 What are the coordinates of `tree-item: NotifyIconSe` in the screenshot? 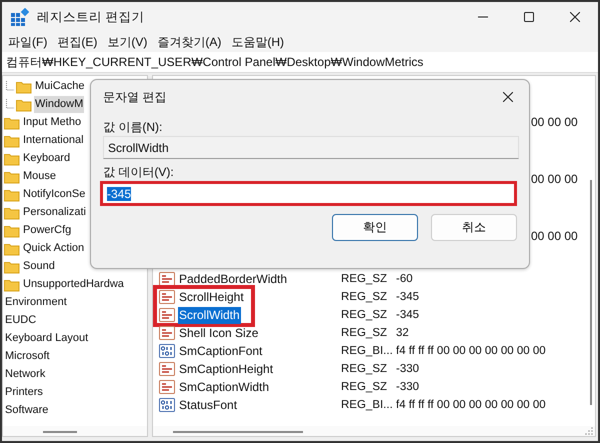 It's located at (54, 194).